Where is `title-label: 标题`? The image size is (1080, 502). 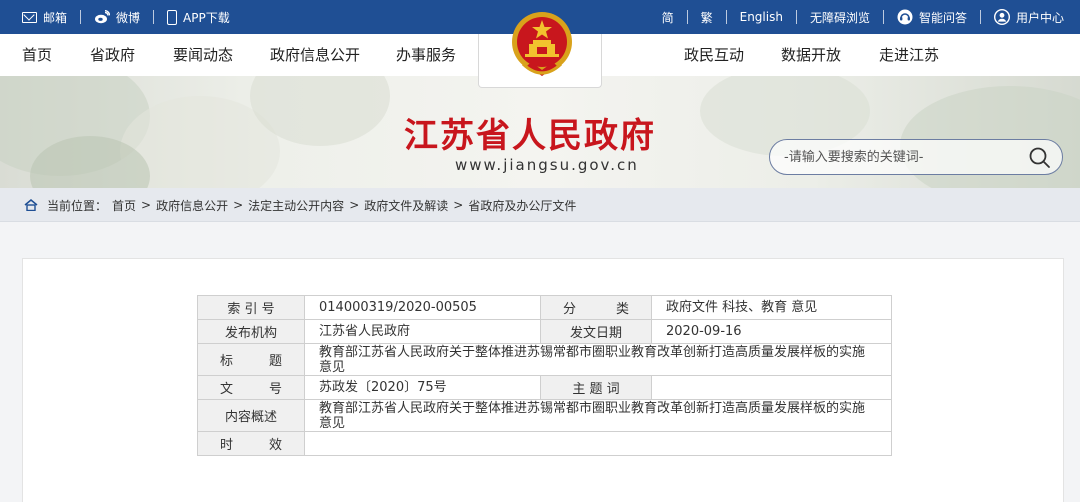
title-label: 标题 is located at coordinates (251, 359).